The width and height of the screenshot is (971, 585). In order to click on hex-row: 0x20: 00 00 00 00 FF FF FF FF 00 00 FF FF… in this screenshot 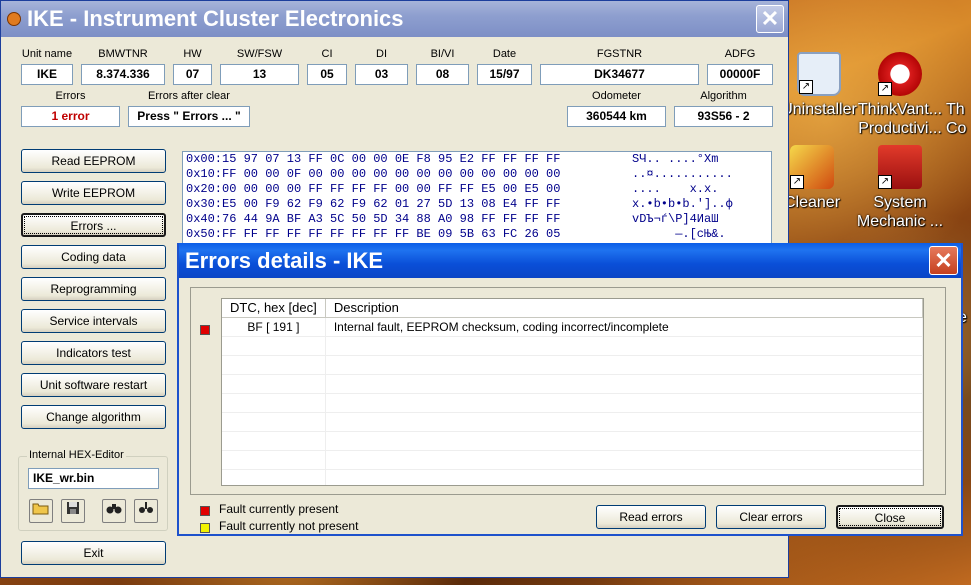, I will do `click(452, 189)`.